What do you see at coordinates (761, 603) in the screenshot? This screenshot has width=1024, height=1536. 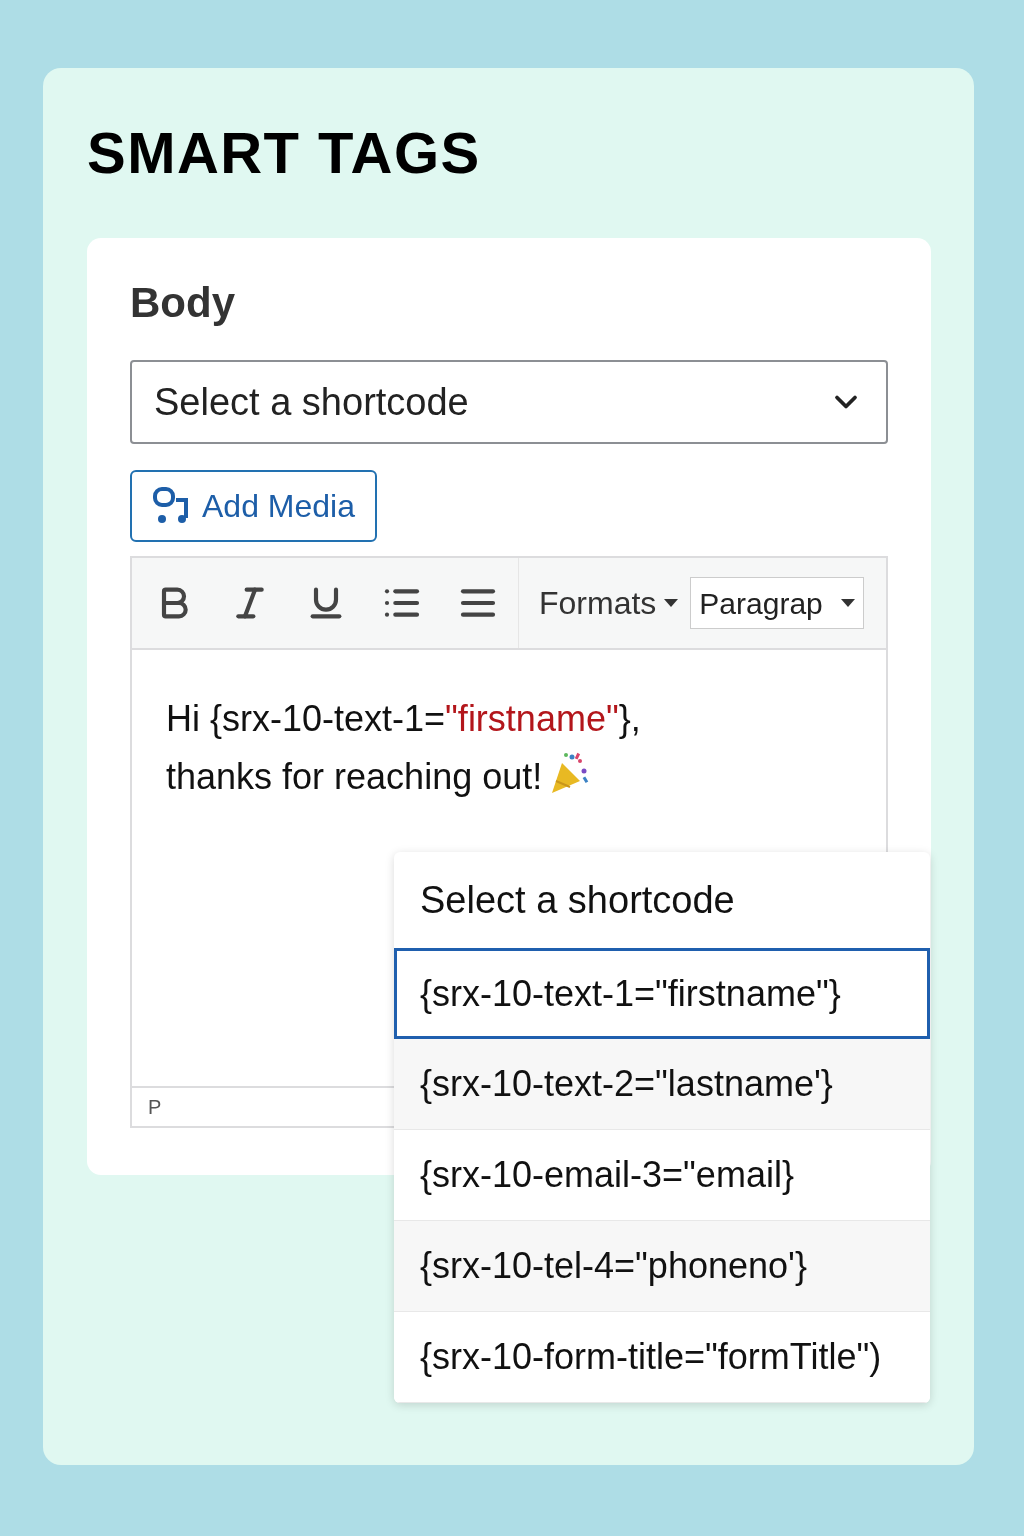 I see `block-format-value: Paragrap` at bounding box center [761, 603].